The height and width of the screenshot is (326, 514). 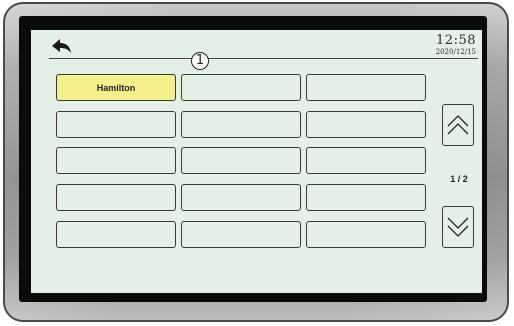 I want to click on grid-button-r4-c1, so click(x=116, y=197).